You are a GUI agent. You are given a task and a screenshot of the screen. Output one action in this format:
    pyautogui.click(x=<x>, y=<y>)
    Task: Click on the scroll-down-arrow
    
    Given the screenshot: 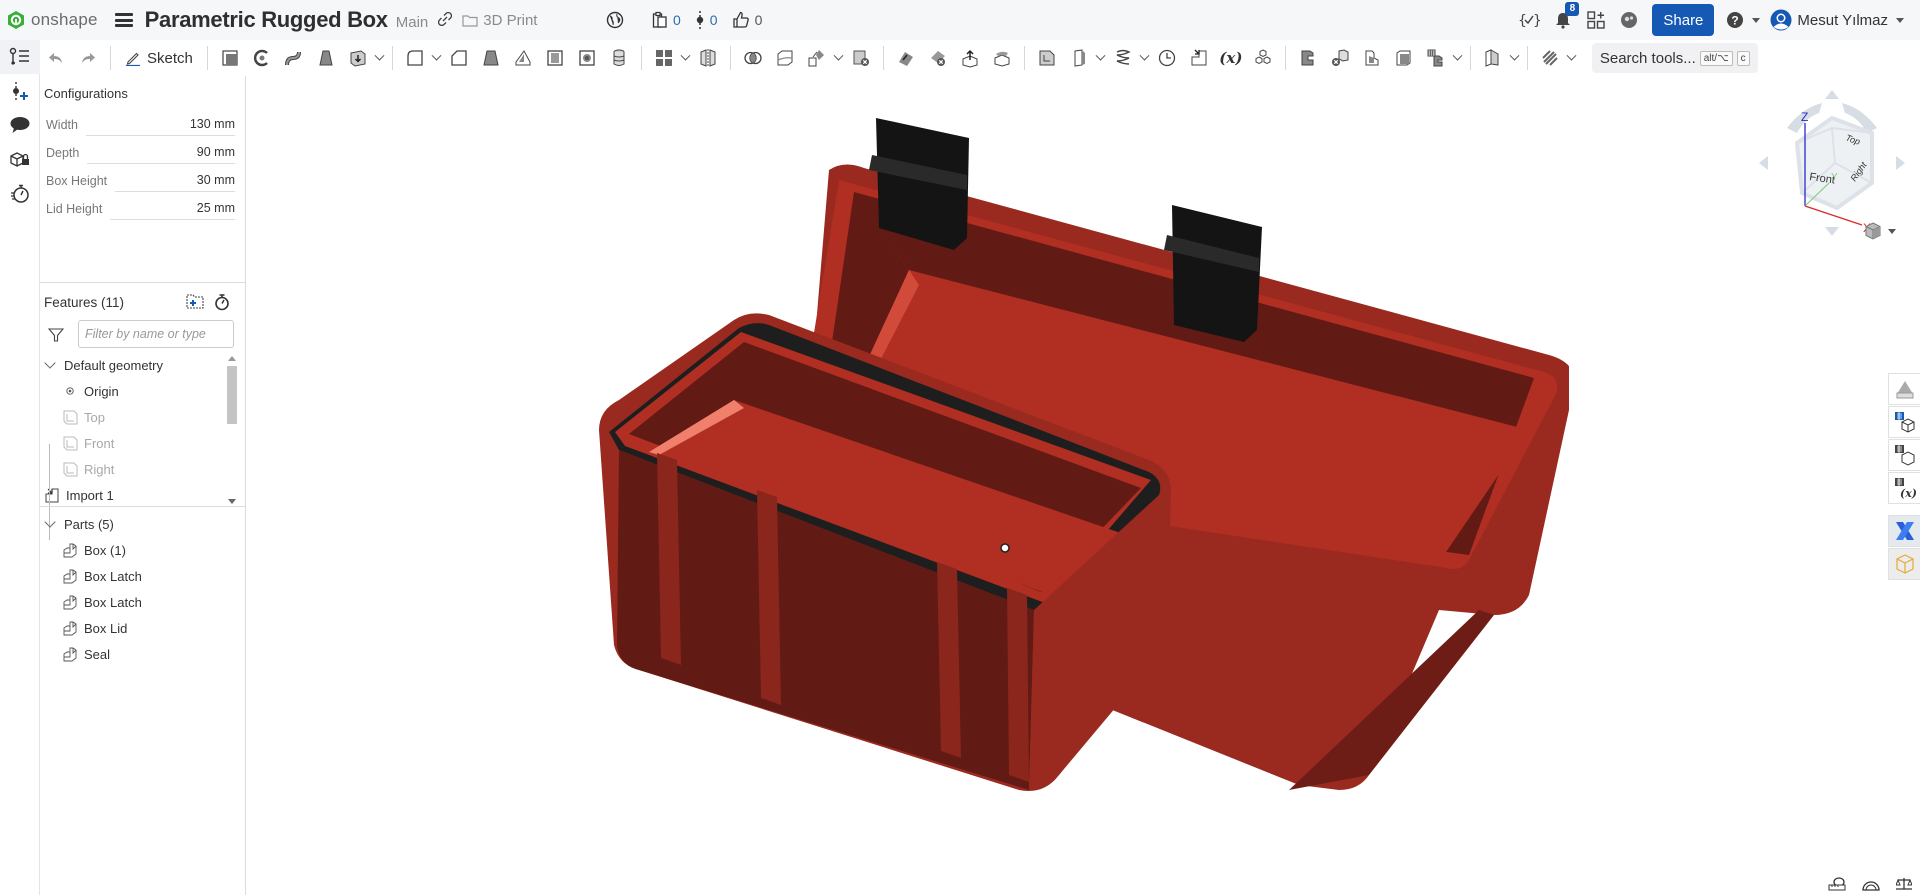 What is the action you would take?
    pyautogui.click(x=232, y=501)
    